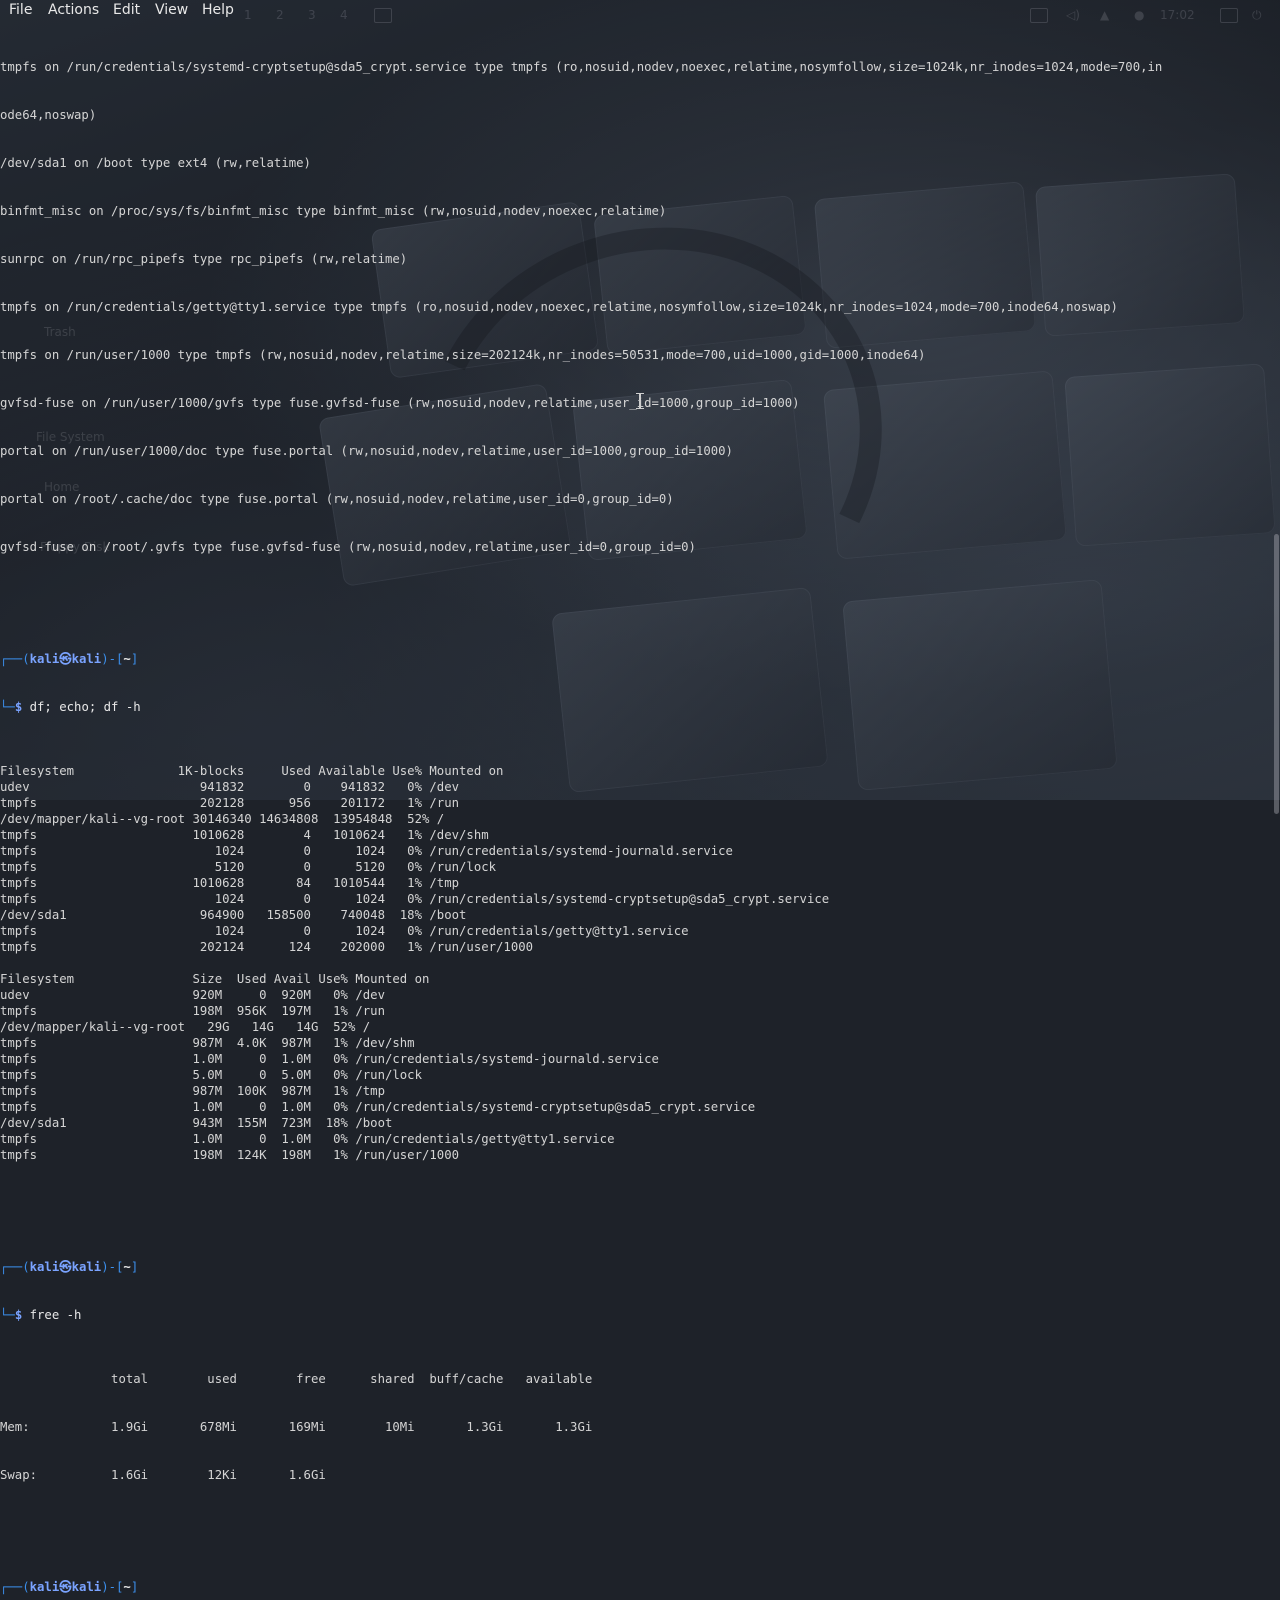  Describe the element at coordinates (244, 835) in the screenshot. I see `output-line: tmpfs 1010628 4 1010624 1% /dev/shm` at that location.